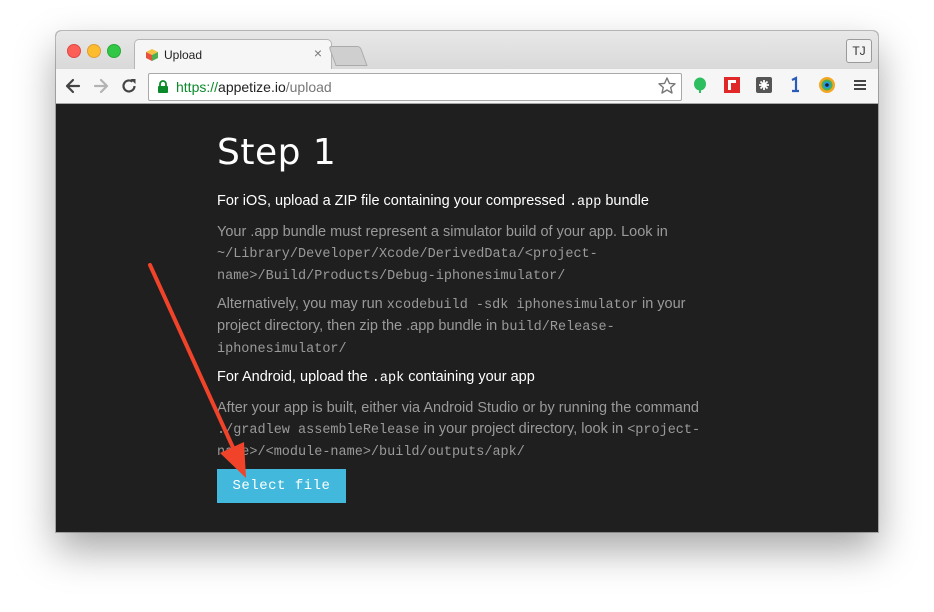 The width and height of the screenshot is (934, 612). Describe the element at coordinates (585, 202) in the screenshot. I see `ios-instruction-code: .app` at that location.